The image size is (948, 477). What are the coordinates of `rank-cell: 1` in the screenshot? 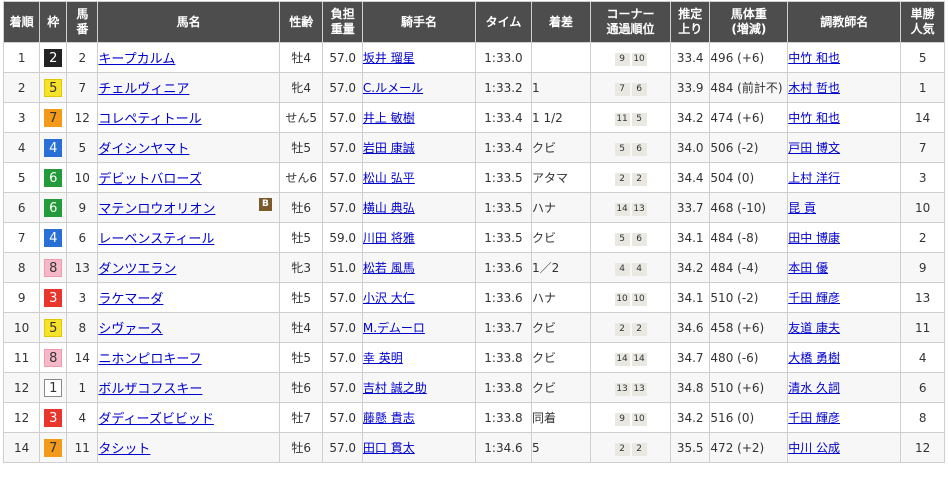 It's located at (21, 57).